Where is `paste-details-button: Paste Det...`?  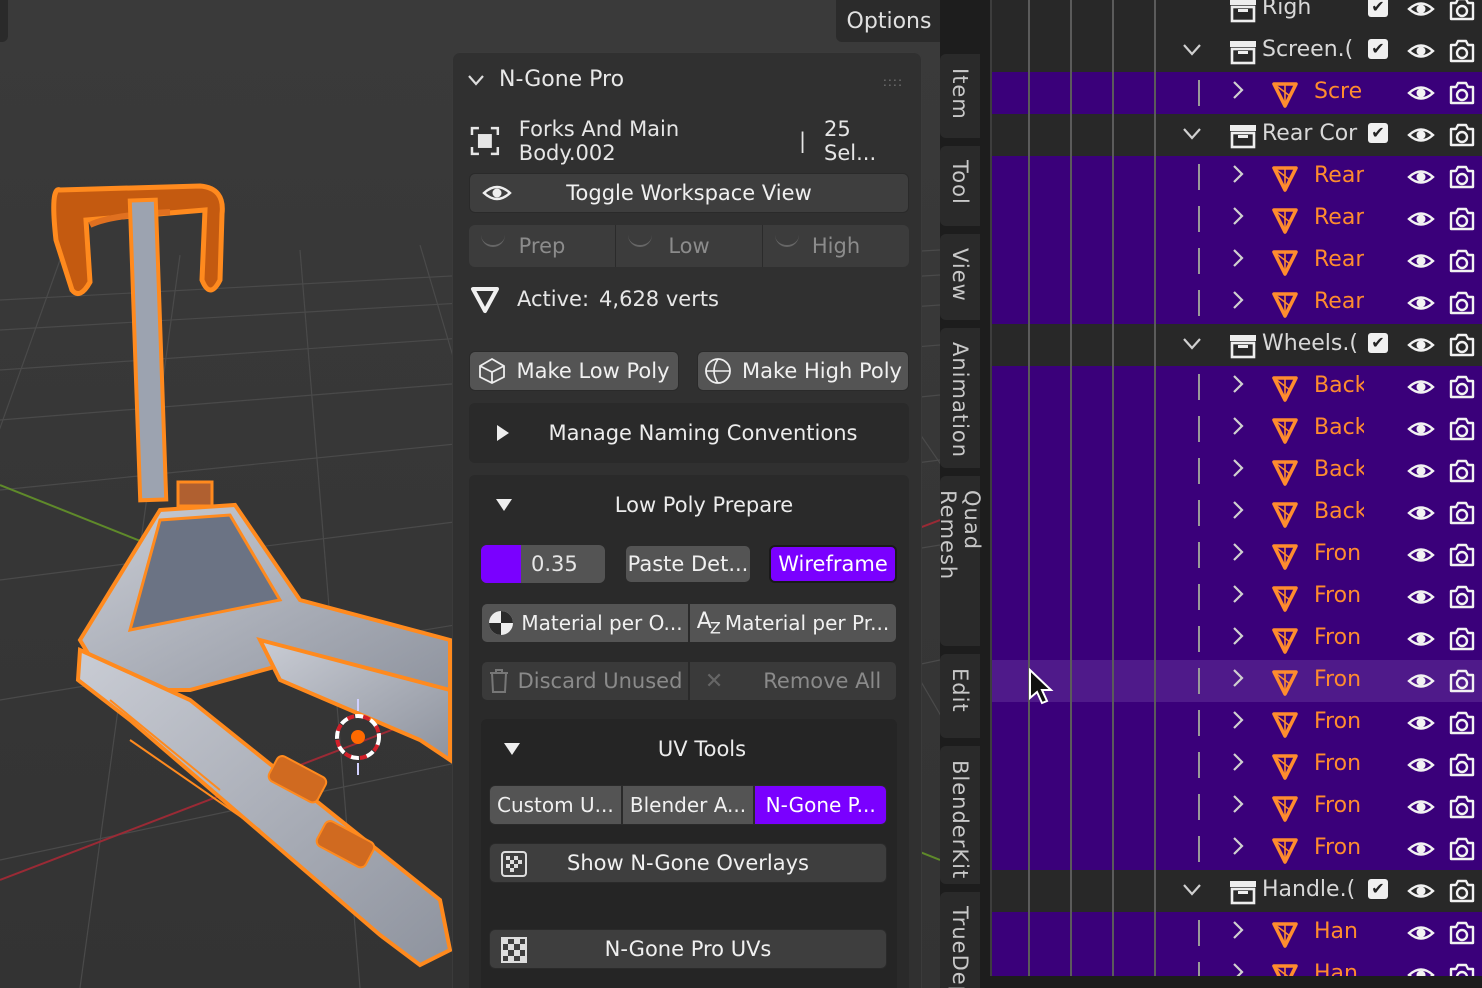
paste-details-button: Paste Det... is located at coordinates (688, 564).